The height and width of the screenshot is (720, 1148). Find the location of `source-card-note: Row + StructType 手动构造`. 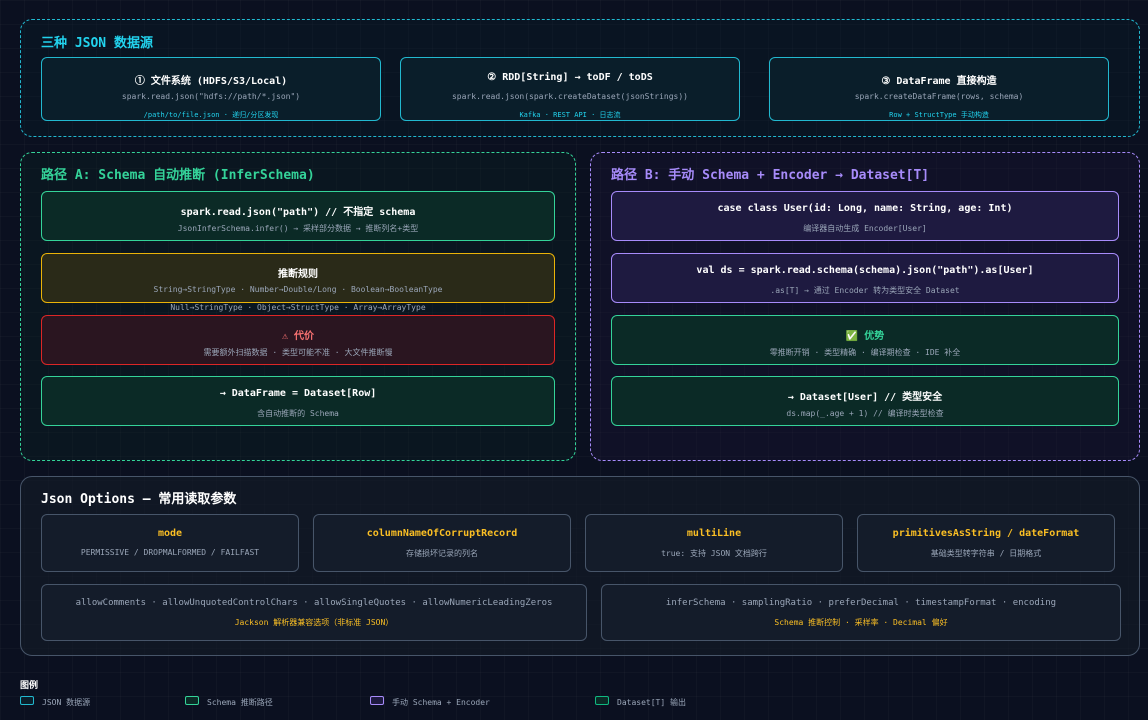

source-card-note: Row + StructType 手动构造 is located at coordinates (939, 115).